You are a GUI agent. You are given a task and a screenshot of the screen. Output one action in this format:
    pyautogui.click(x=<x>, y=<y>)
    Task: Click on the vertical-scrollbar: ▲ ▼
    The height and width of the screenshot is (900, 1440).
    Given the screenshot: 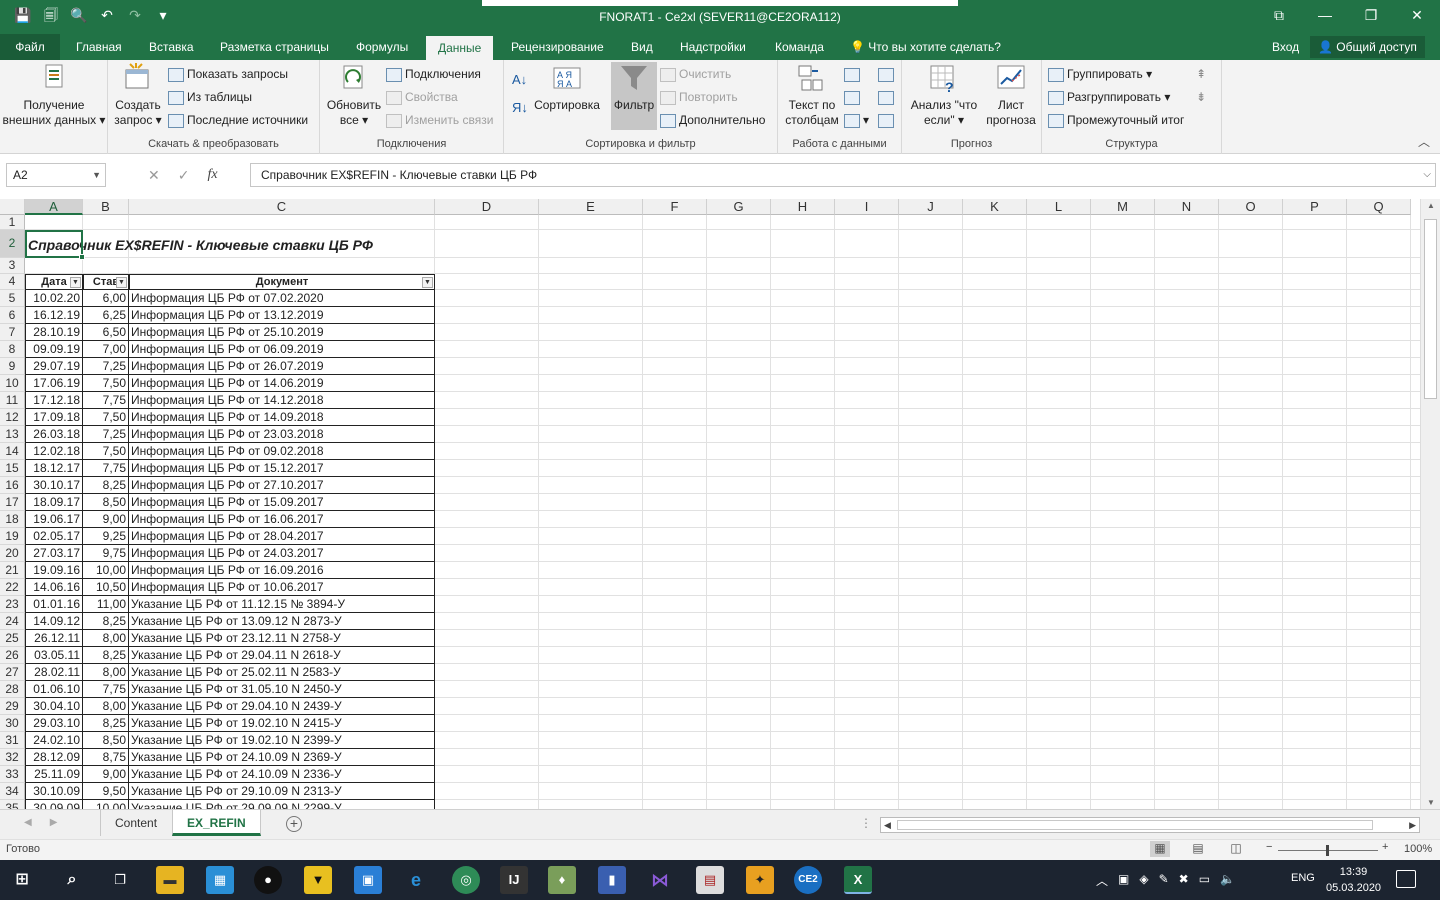 What is the action you would take?
    pyautogui.click(x=1430, y=504)
    